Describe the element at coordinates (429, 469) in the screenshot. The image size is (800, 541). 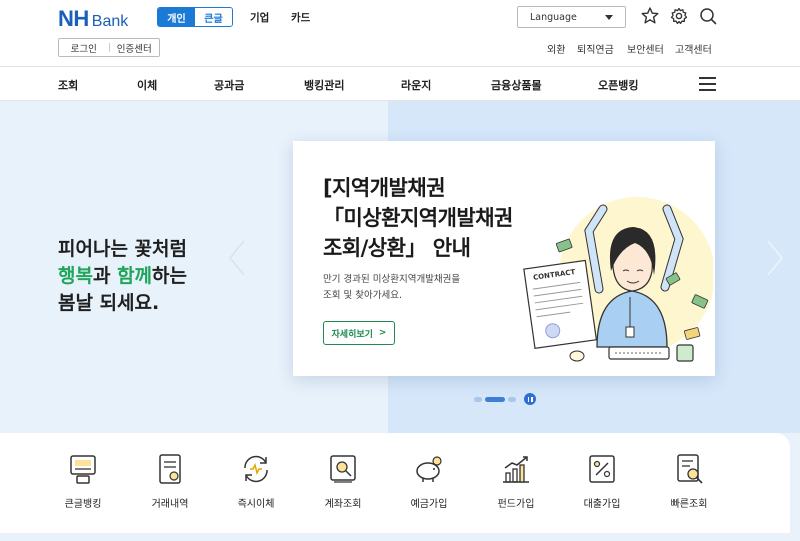
I see `piggy-bank-icon` at that location.